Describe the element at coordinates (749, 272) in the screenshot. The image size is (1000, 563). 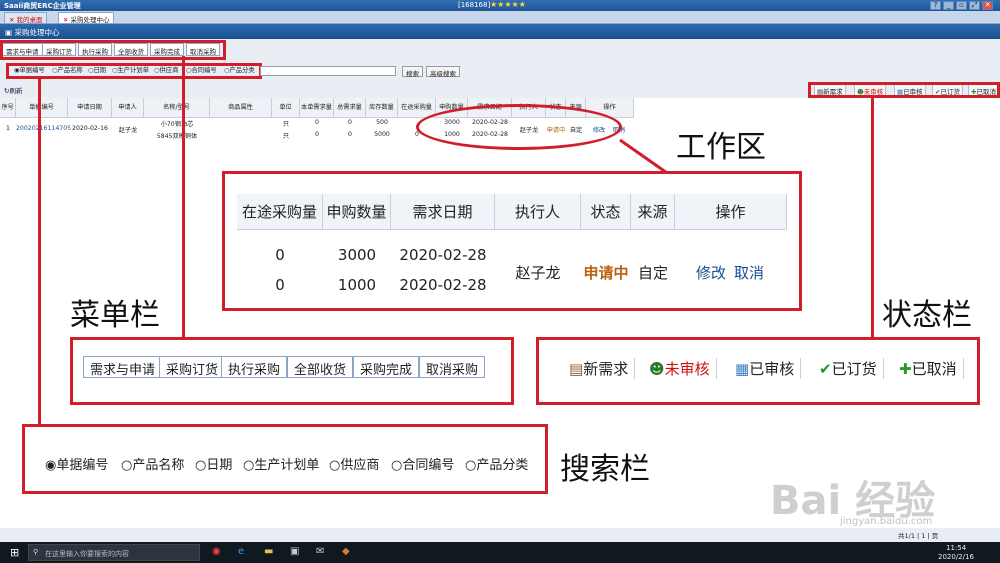
I see `zoom-cancel-link: 取消` at that location.